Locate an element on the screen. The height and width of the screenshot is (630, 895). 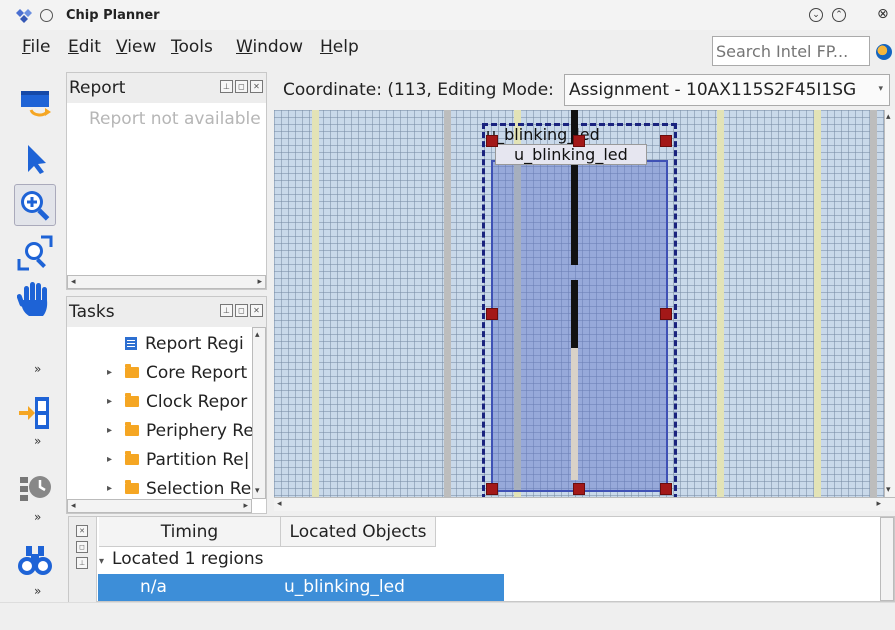
find-tool is located at coordinates (35, 561).